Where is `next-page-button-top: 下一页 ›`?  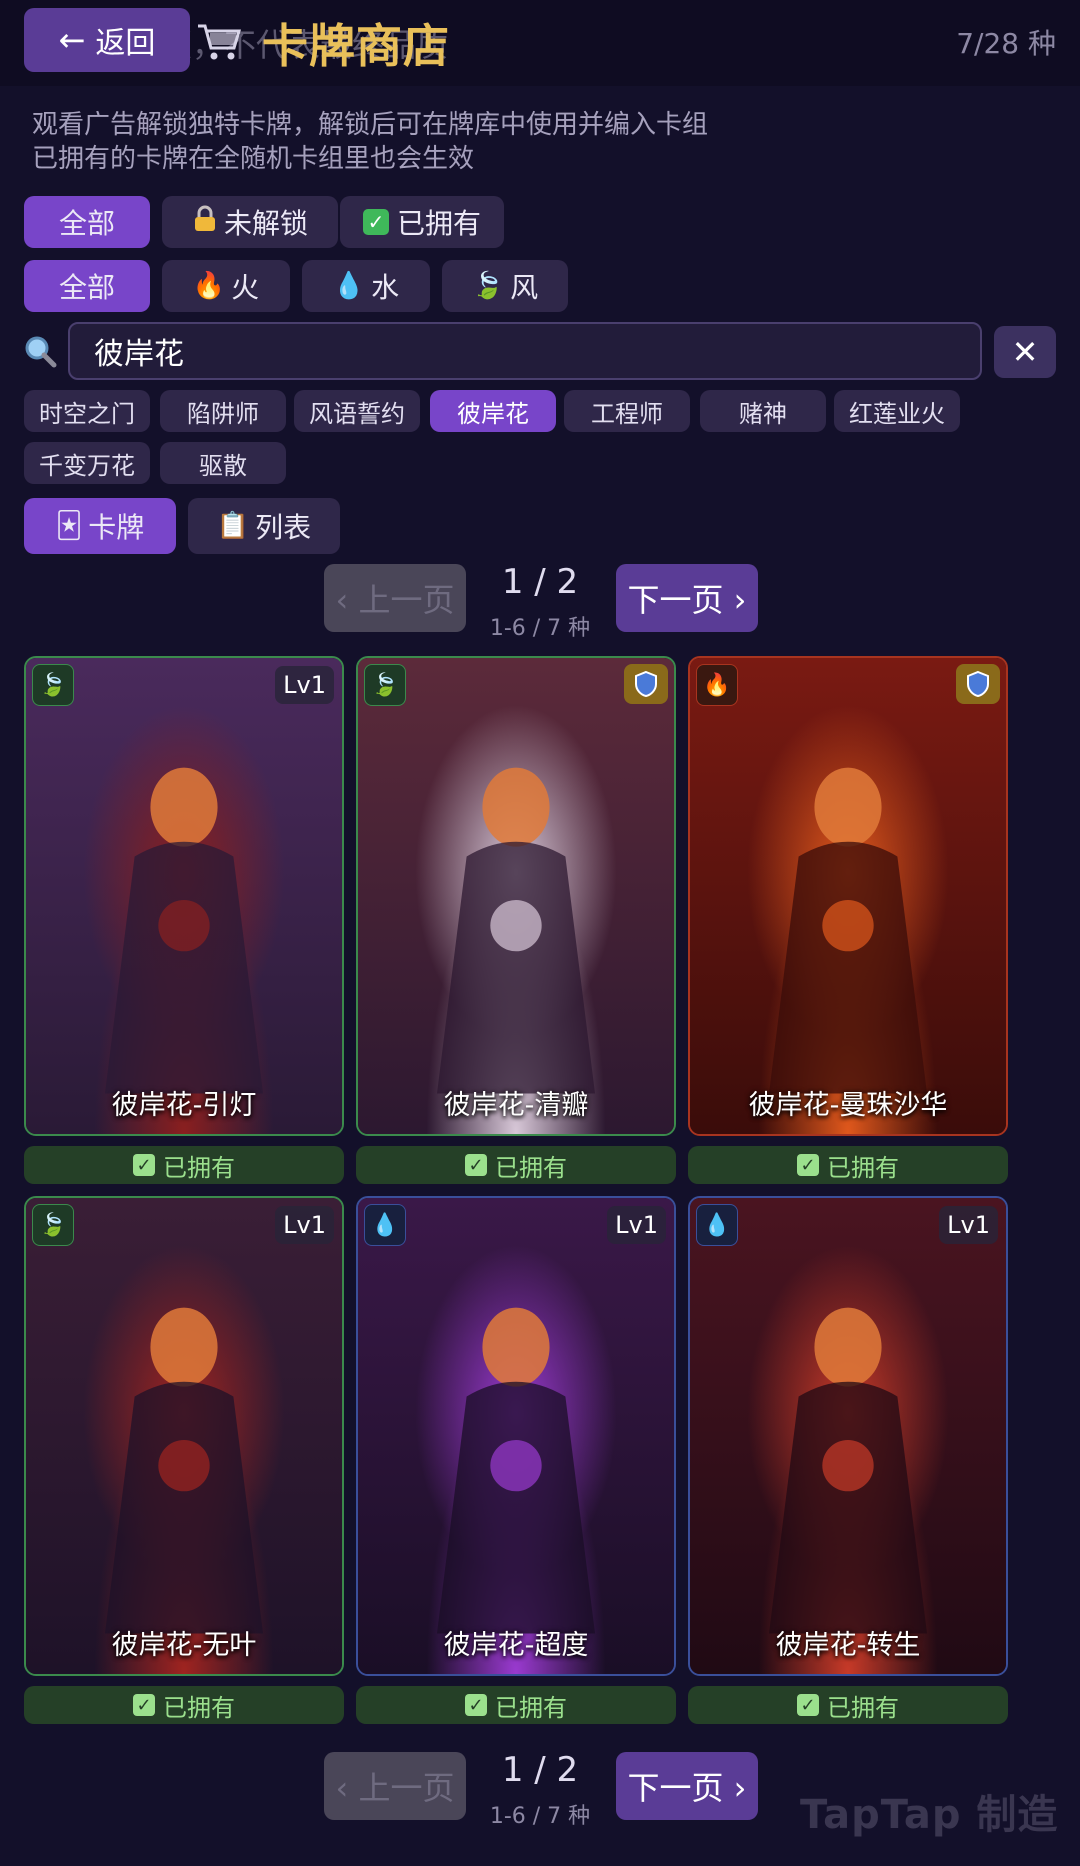 next-page-button-top: 下一页 › is located at coordinates (687, 598).